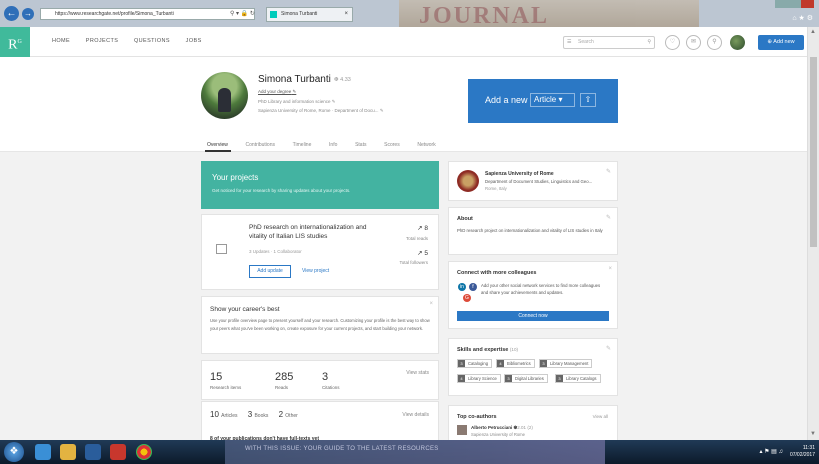  I want to click on scroll-up-icon: ▲, so click(813, 32).